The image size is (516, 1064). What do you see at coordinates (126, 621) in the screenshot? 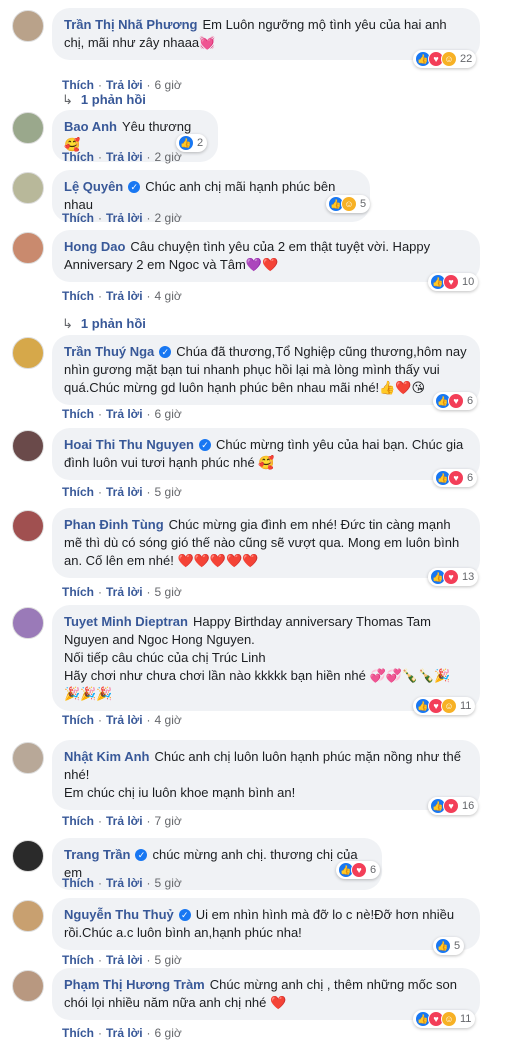
I see `commenter-name: Tuyet Minh Dieptran` at bounding box center [126, 621].